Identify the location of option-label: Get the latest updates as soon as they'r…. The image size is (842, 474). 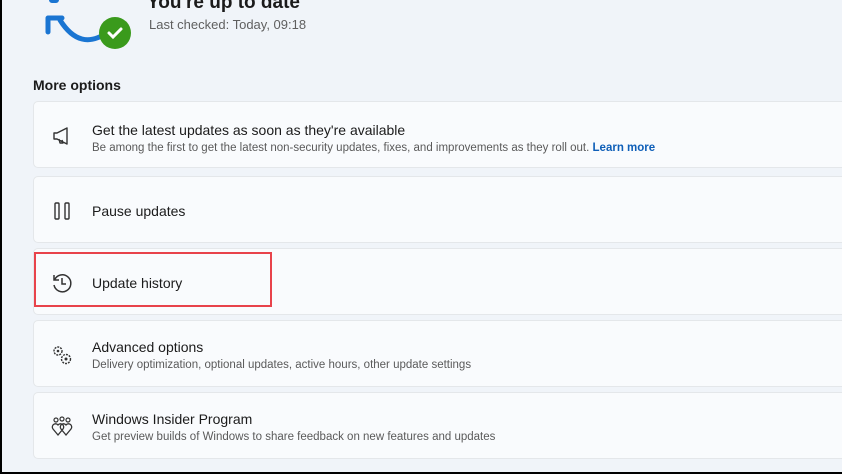
(249, 130).